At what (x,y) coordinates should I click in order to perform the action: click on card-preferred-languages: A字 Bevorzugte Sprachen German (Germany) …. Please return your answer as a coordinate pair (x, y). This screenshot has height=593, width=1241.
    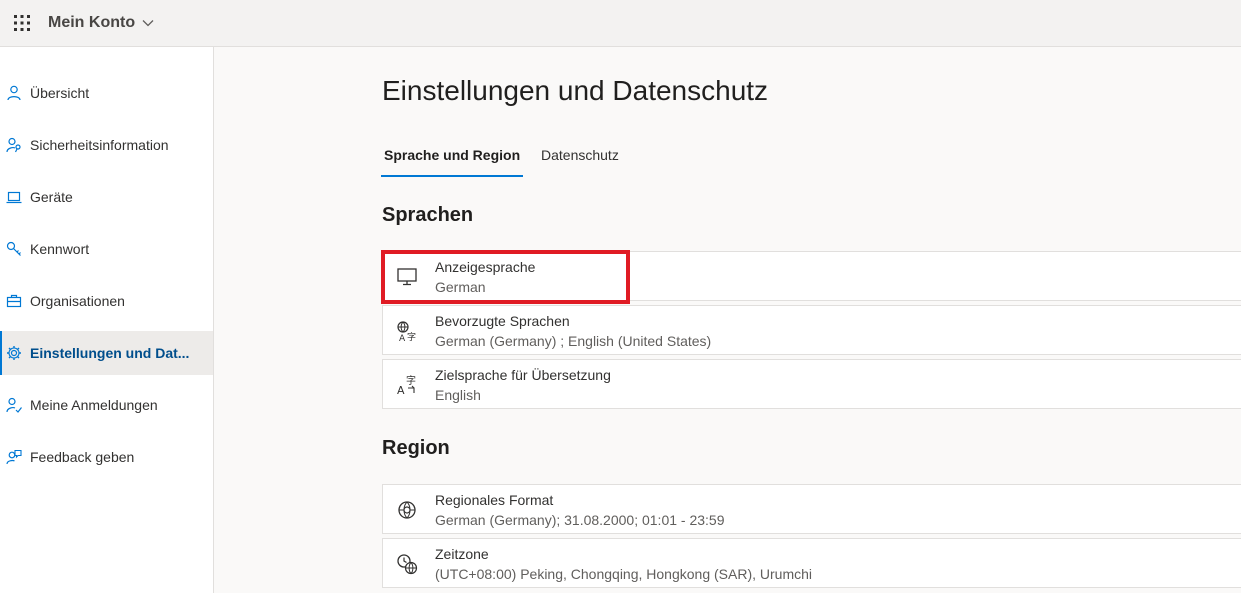
    Looking at the image, I should click on (811, 330).